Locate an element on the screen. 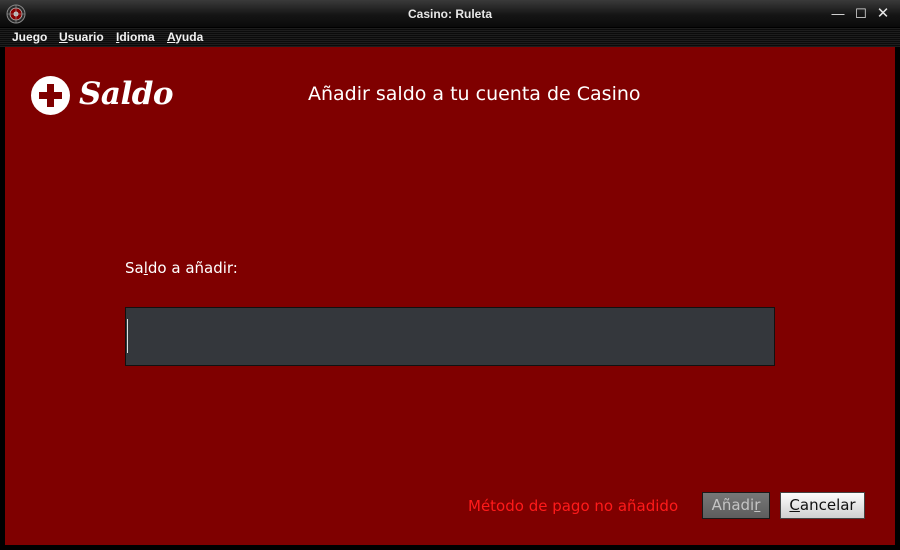  menu-ayuda: Ayuda is located at coordinates (185, 37).